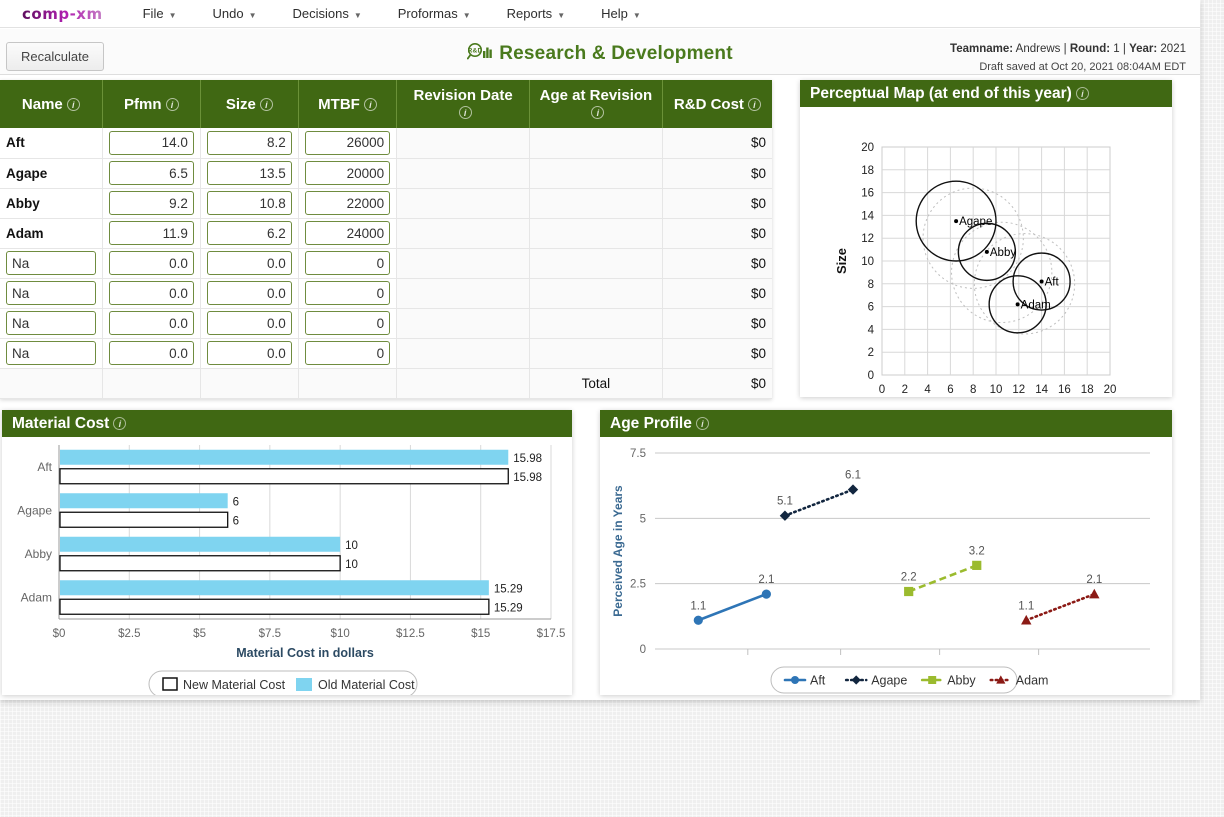 The image size is (1224, 817). What do you see at coordinates (1064, 390) in the screenshot?
I see `svg-text: 16` at bounding box center [1064, 390].